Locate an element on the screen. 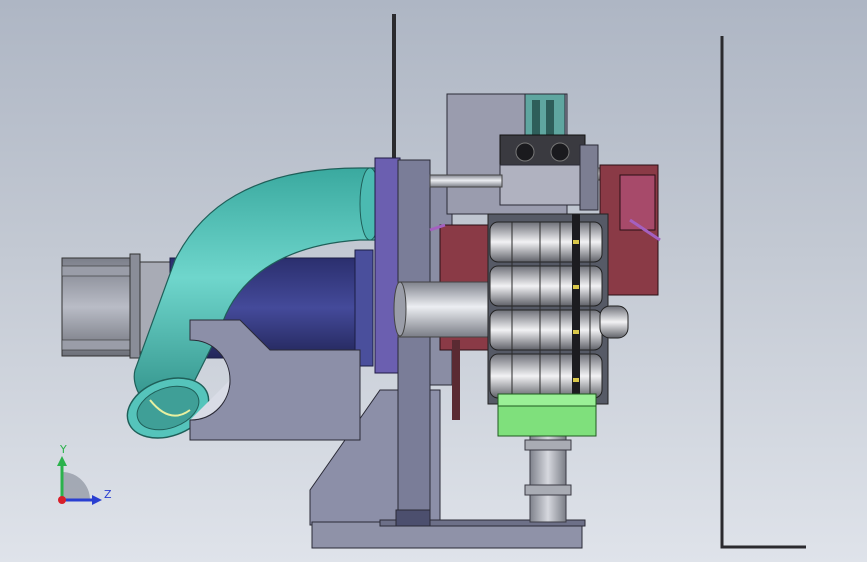 This screenshot has height=562, width=867. triad-plane-icon is located at coordinates (76, 486).